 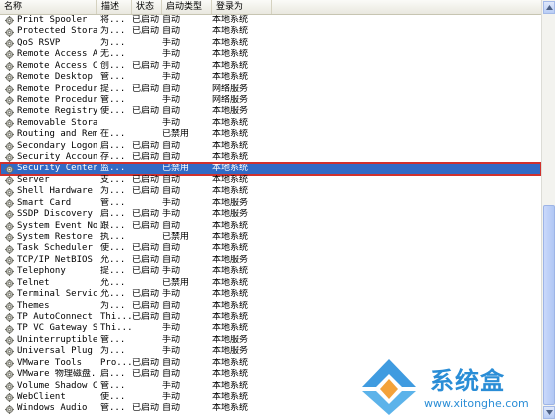 What do you see at coordinates (270, 294) in the screenshot?
I see `table-row: Terminal Services允... 已启动手动 本地系统` at bounding box center [270, 294].